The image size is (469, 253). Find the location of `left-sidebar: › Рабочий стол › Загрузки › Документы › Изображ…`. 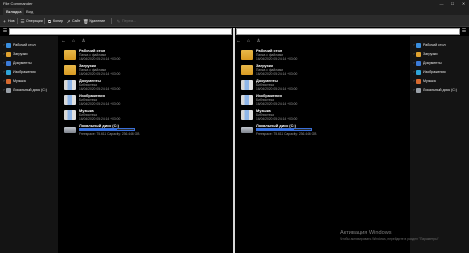

left-sidebar: › Рабочий стол › Загрузки › Документы › Изображ… is located at coordinates (29, 144).